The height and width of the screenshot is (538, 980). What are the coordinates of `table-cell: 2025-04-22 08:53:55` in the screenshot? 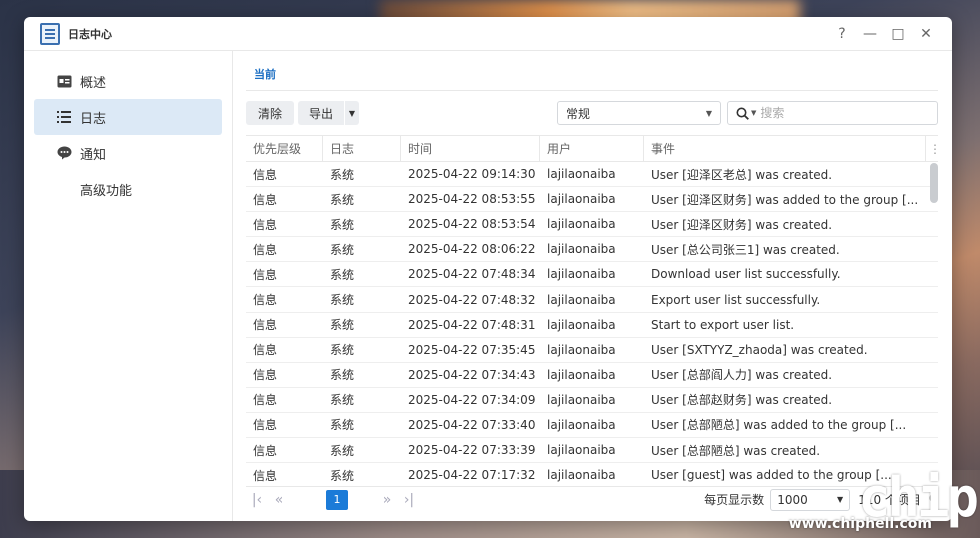 It's located at (472, 199).